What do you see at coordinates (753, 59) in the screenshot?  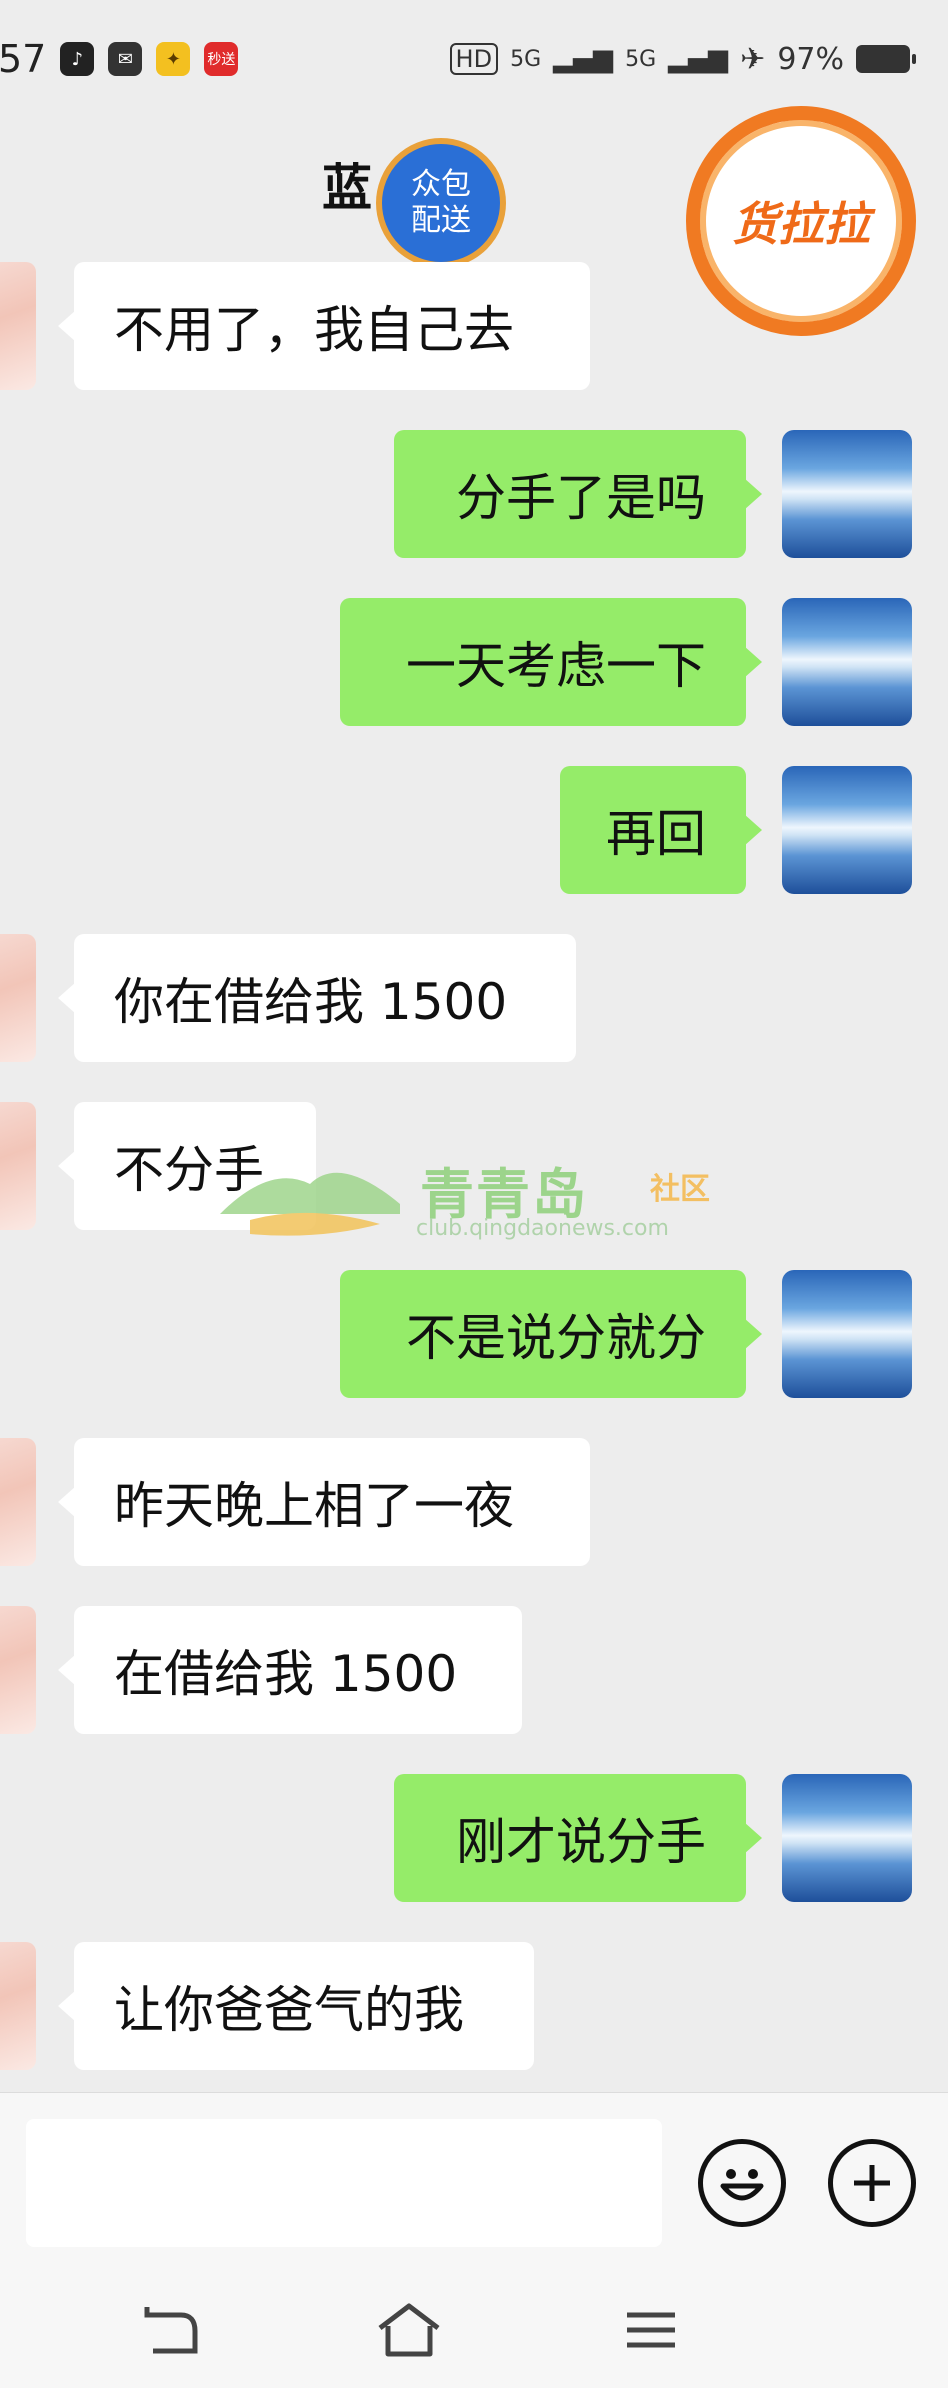 I see `airplane-icon: ✈` at bounding box center [753, 59].